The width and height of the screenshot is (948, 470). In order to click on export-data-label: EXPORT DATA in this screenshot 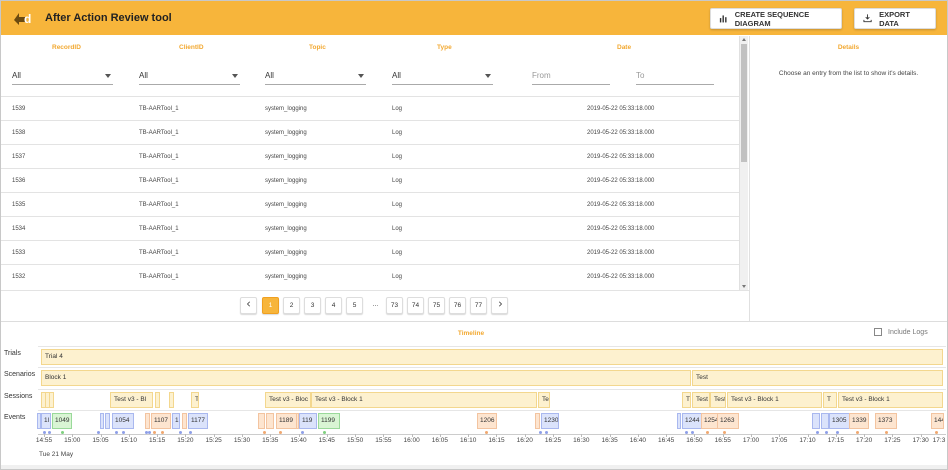, I will do `click(894, 18)`.